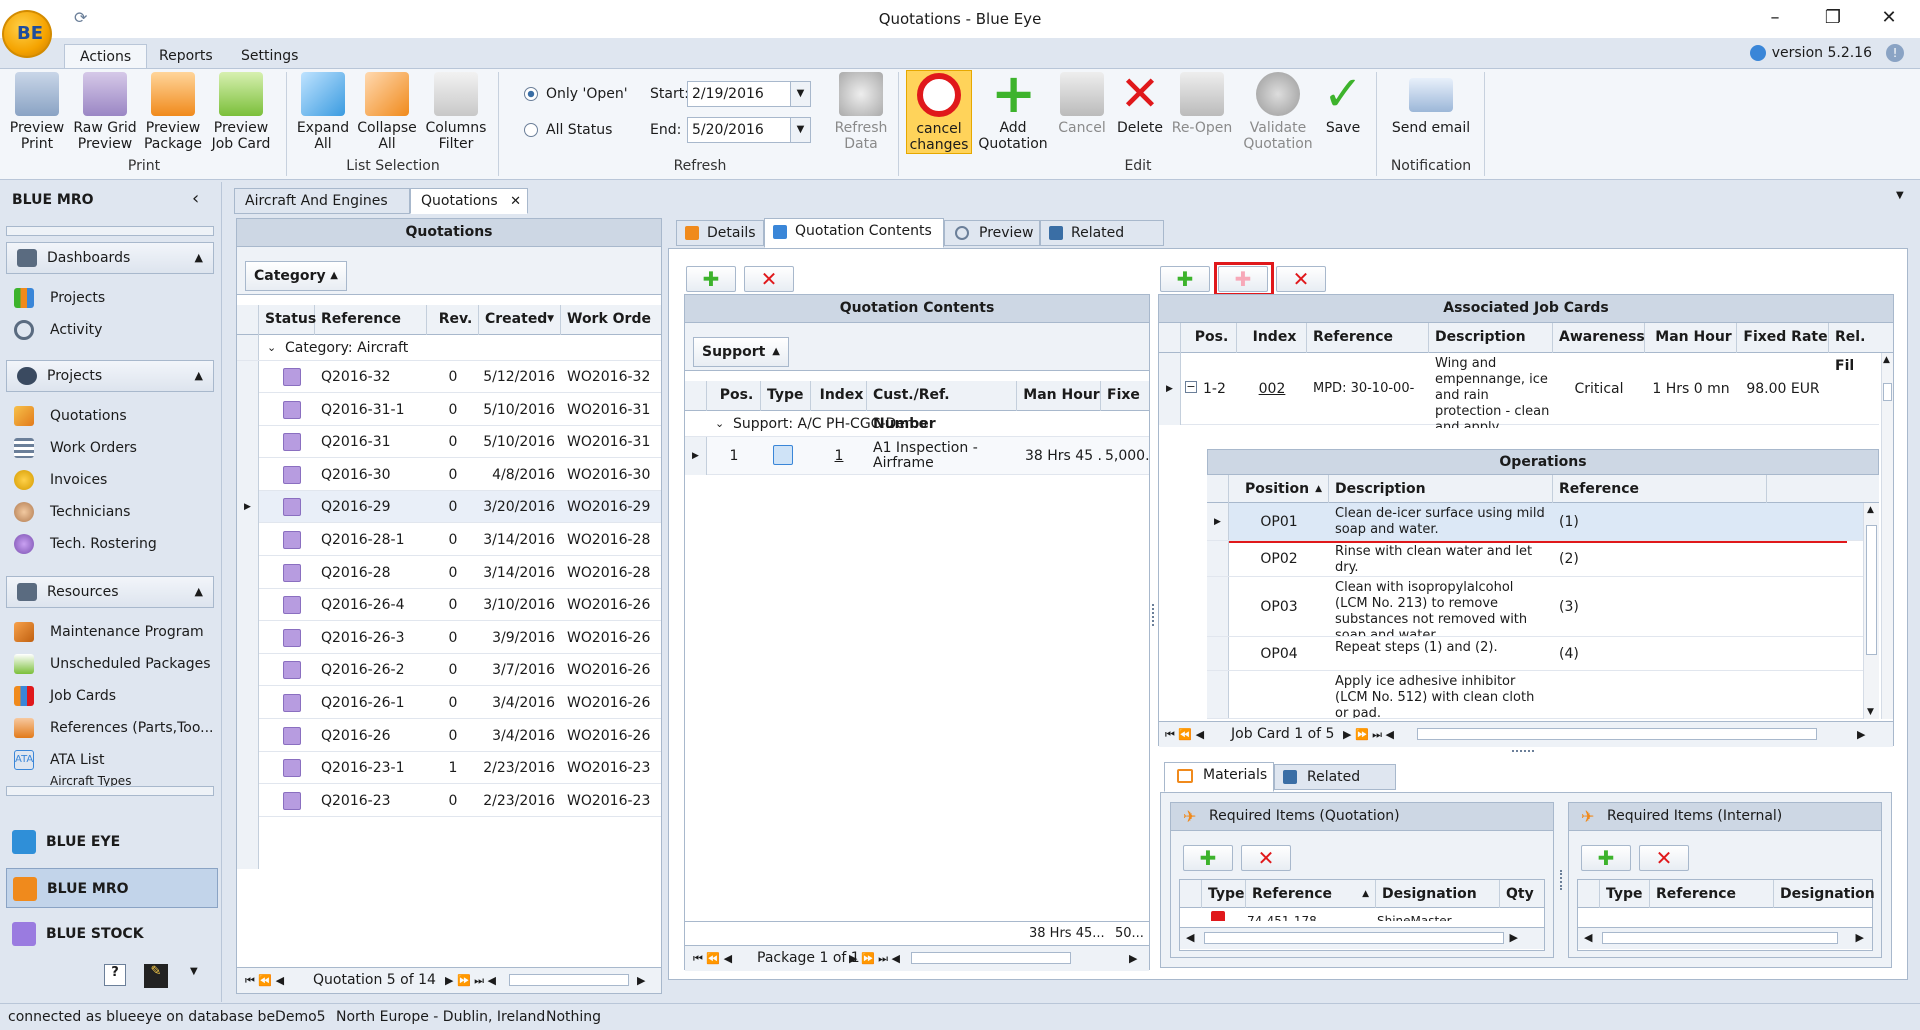  What do you see at coordinates (769, 279) in the screenshot?
I see `delete-content-button: ✕` at bounding box center [769, 279].